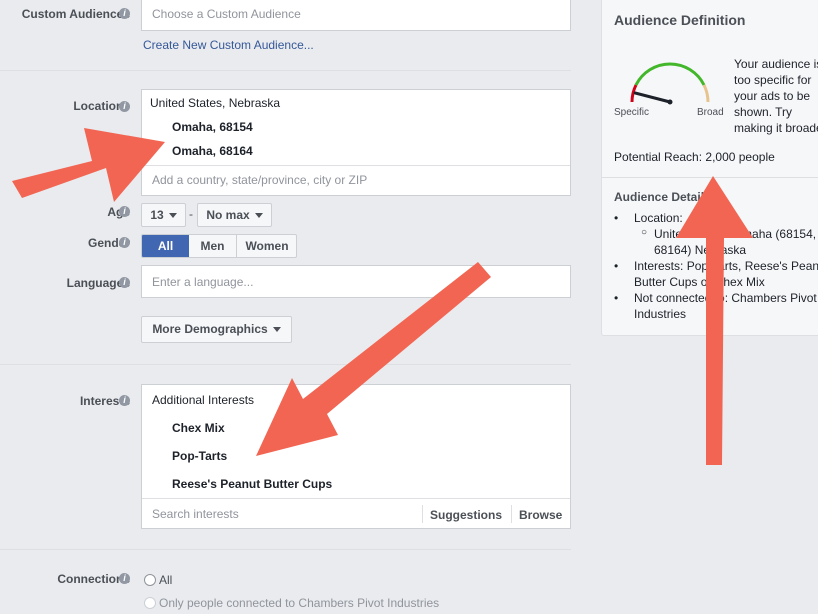  What do you see at coordinates (373, 359) in the screenshot?
I see `arrow-to-interests` at bounding box center [373, 359].